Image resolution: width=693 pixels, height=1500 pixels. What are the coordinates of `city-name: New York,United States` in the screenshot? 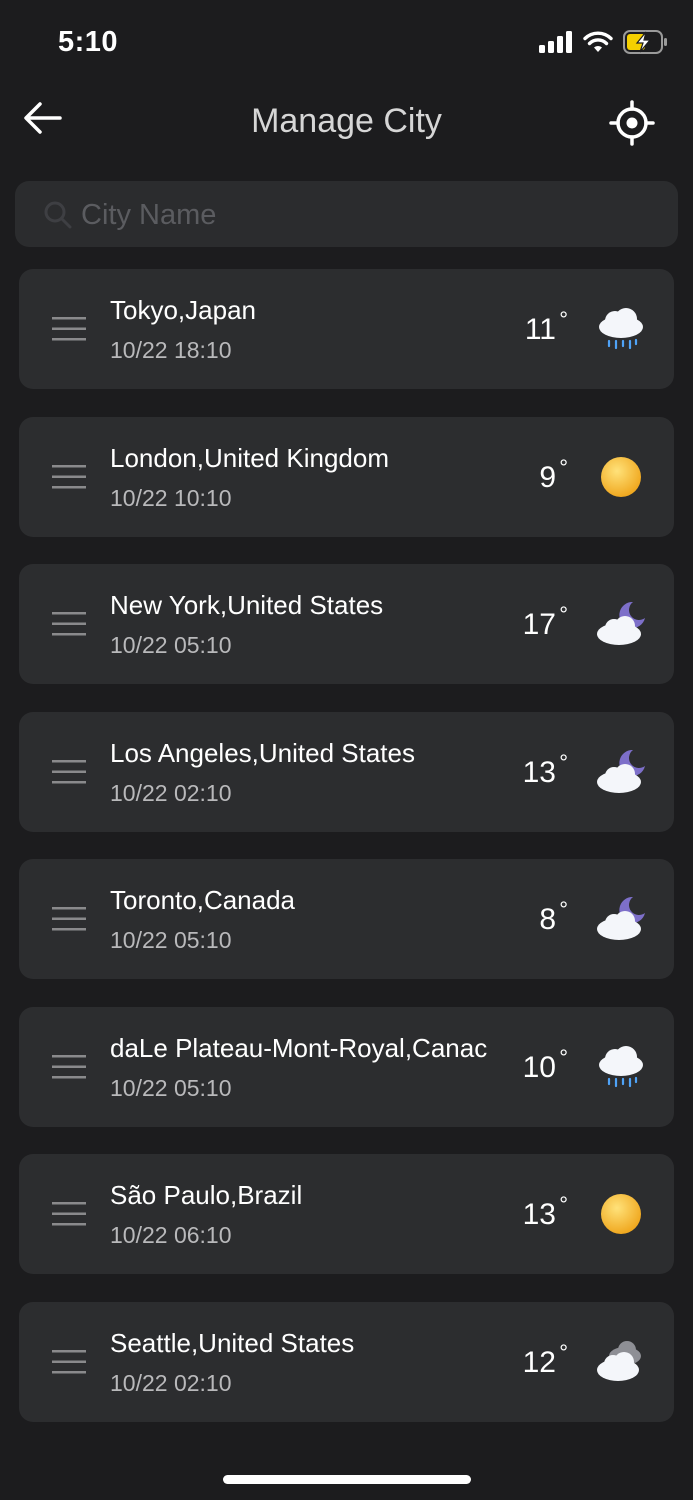 It's located at (247, 605).